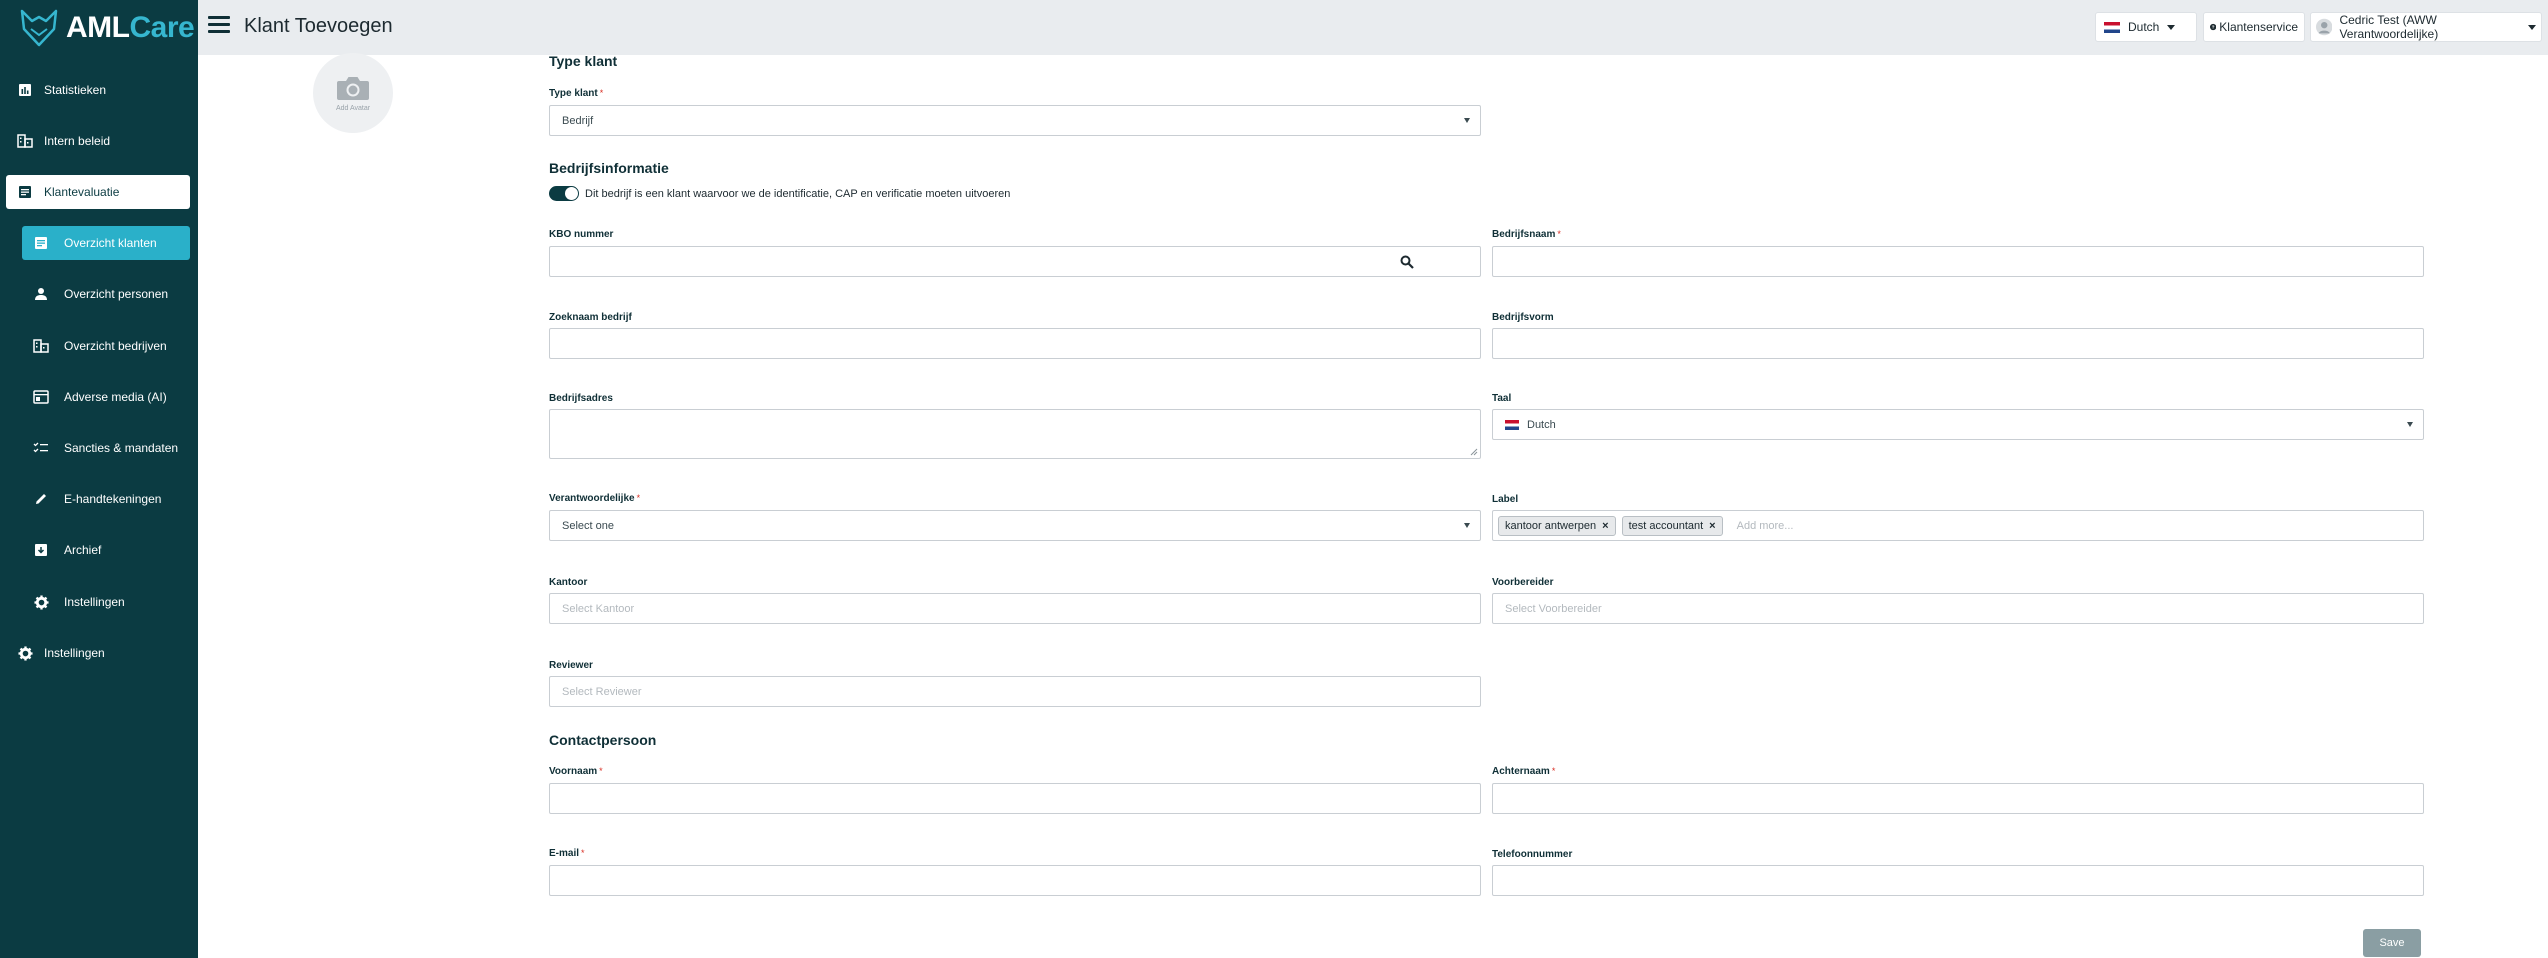 This screenshot has width=2548, height=958. What do you see at coordinates (2324, 27) in the screenshot?
I see `user-avatar-icon` at bounding box center [2324, 27].